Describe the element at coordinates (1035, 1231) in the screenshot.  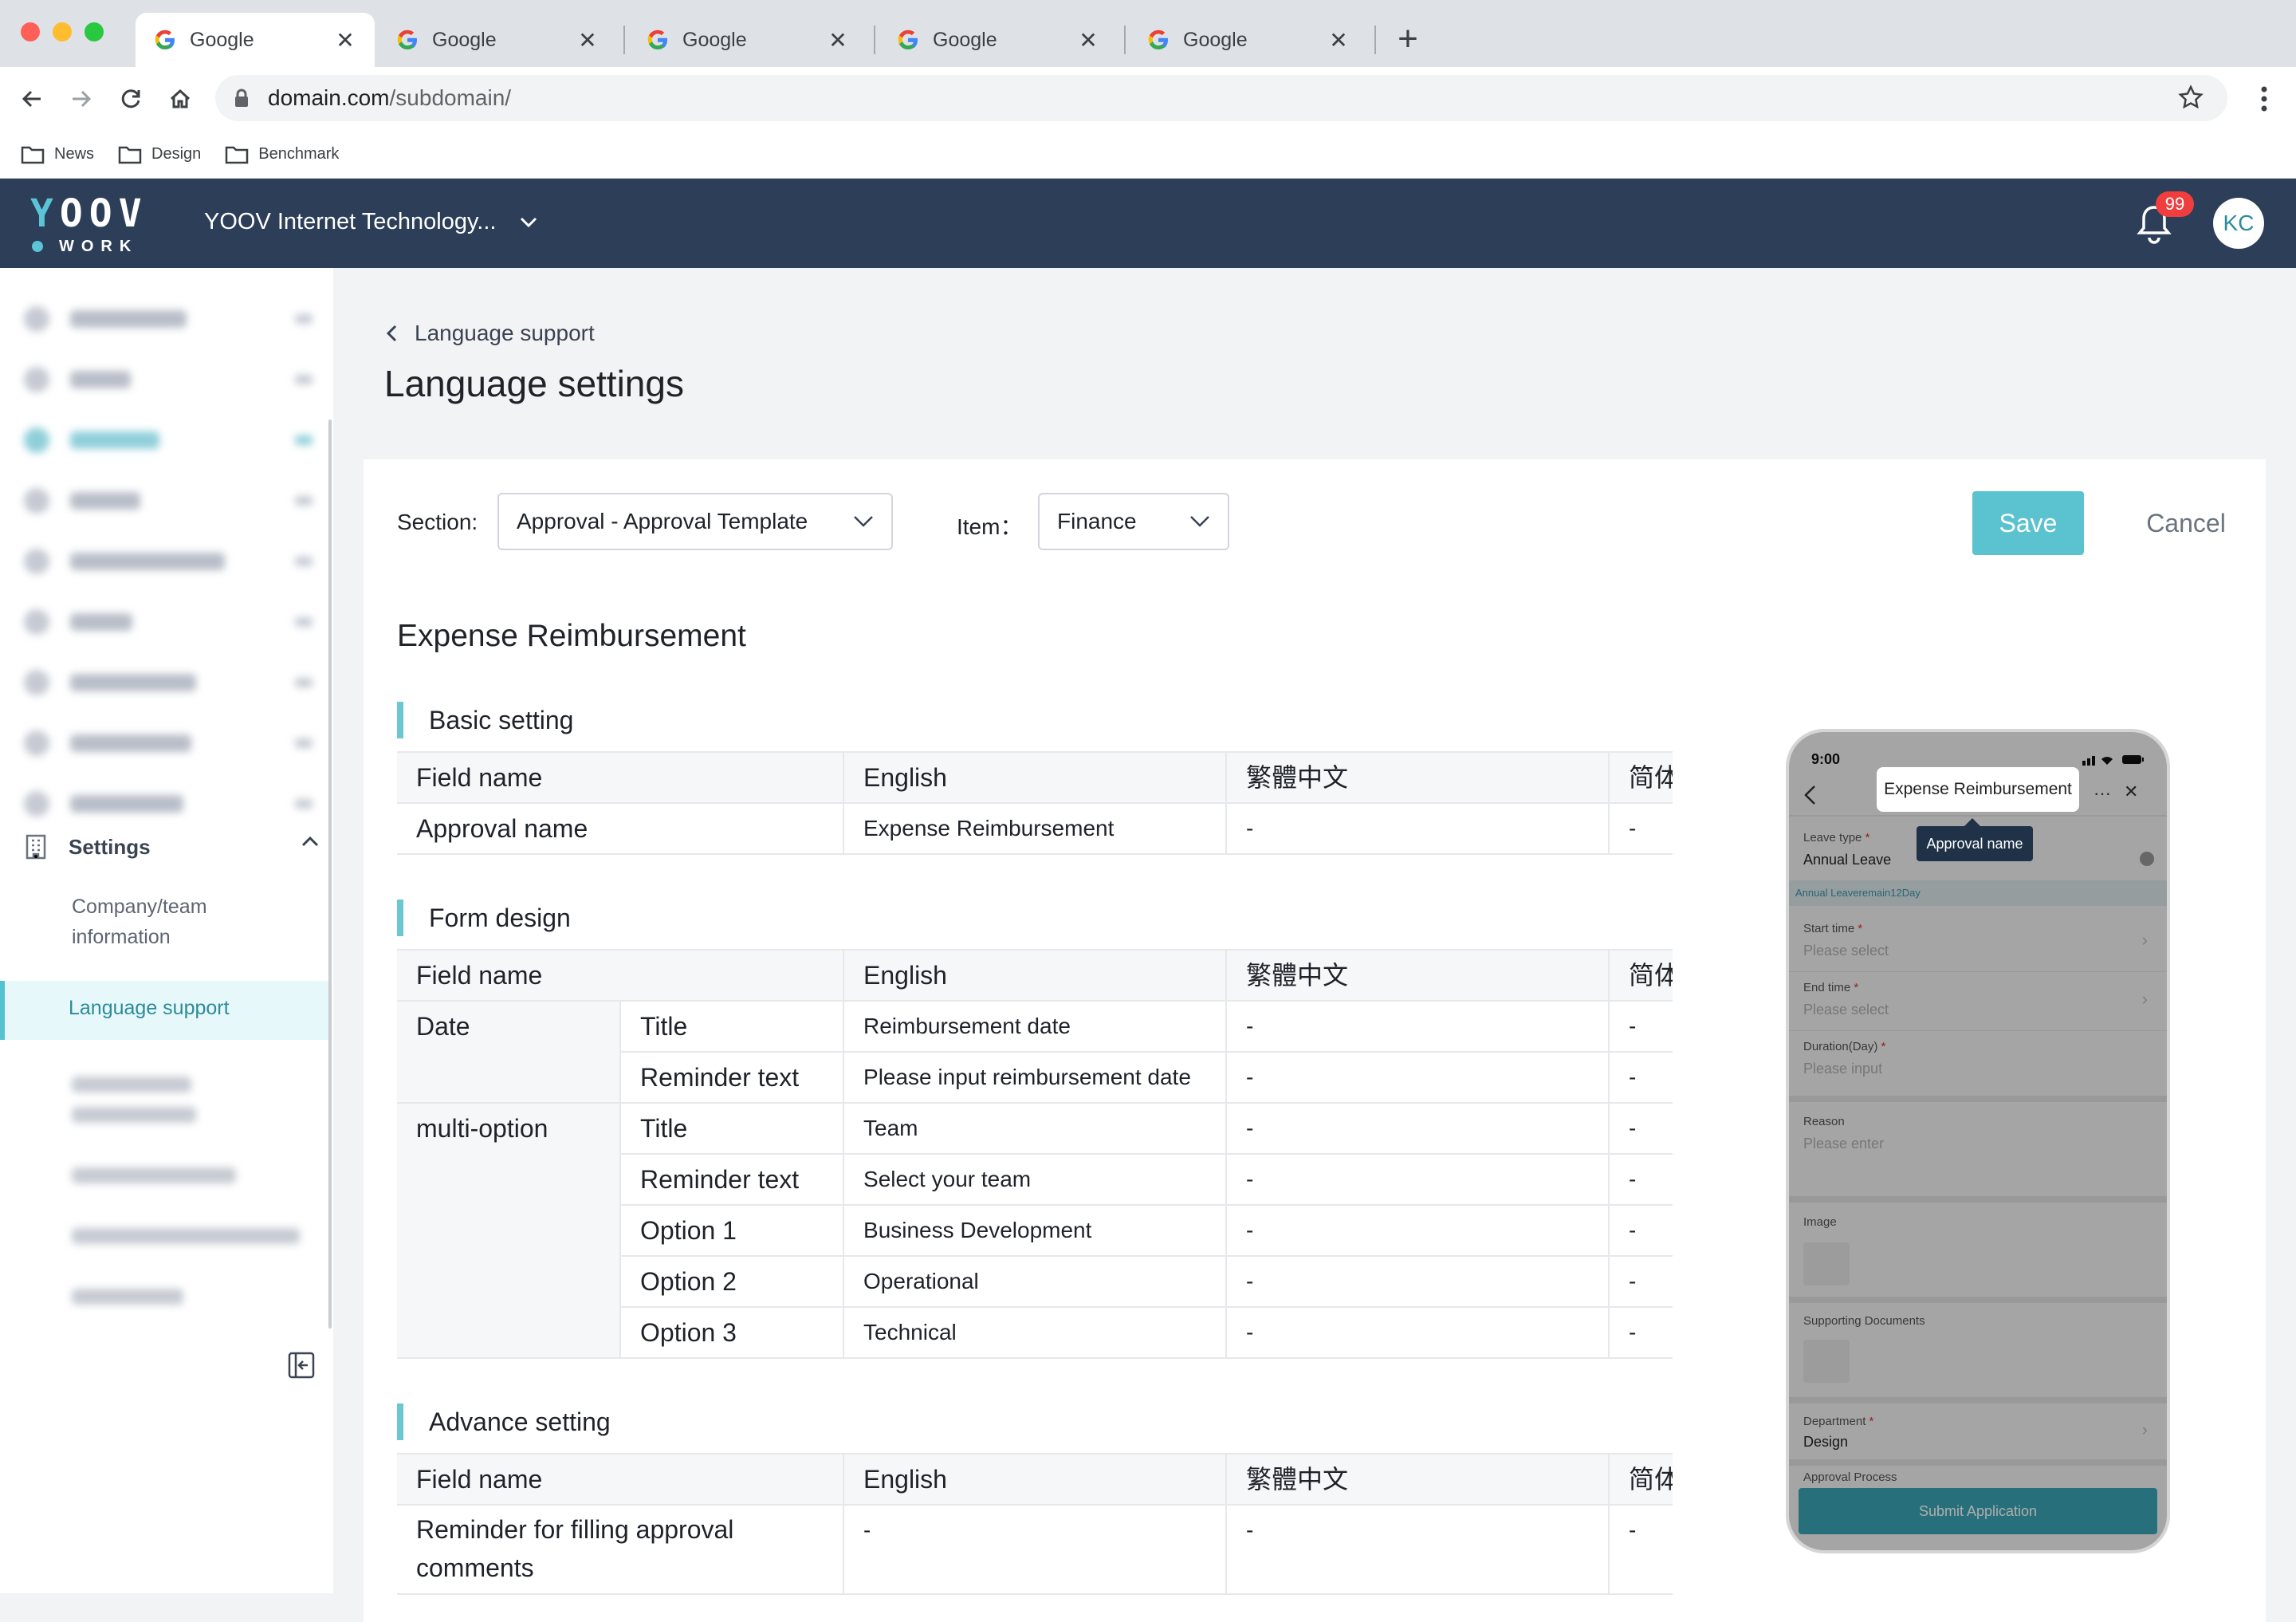
I see `english-cell: Business Development` at that location.